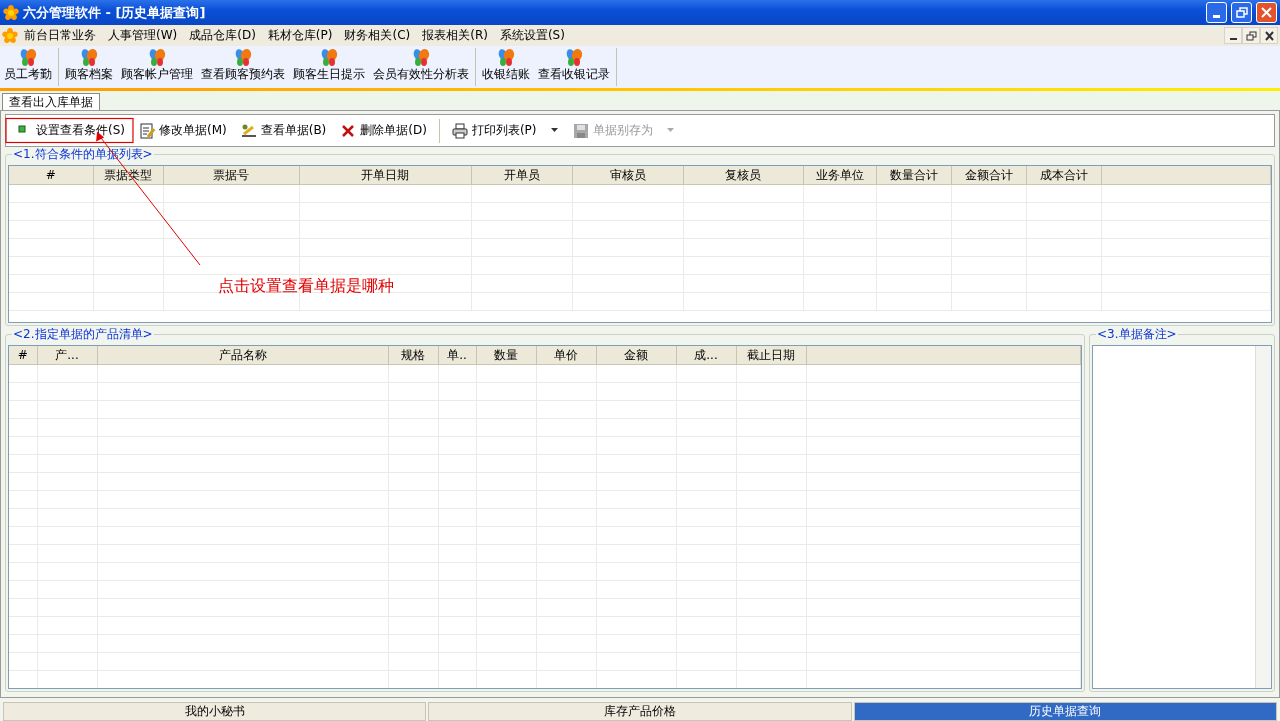 Image resolution: width=1280 pixels, height=721 pixels. Describe the element at coordinates (554, 130) in the screenshot. I see `caret-icon` at that location.